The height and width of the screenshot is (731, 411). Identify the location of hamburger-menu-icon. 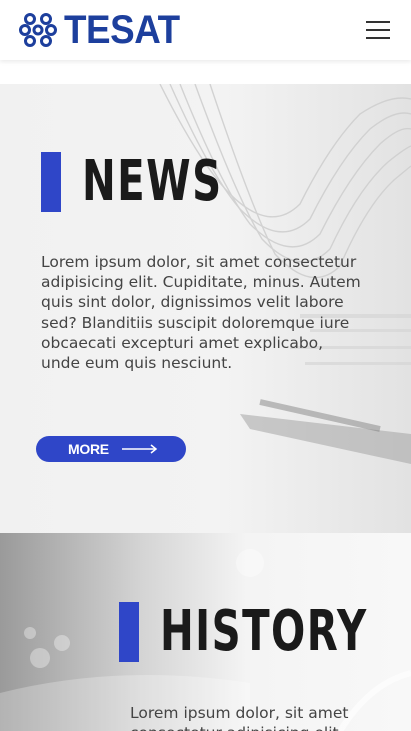
(378, 22).